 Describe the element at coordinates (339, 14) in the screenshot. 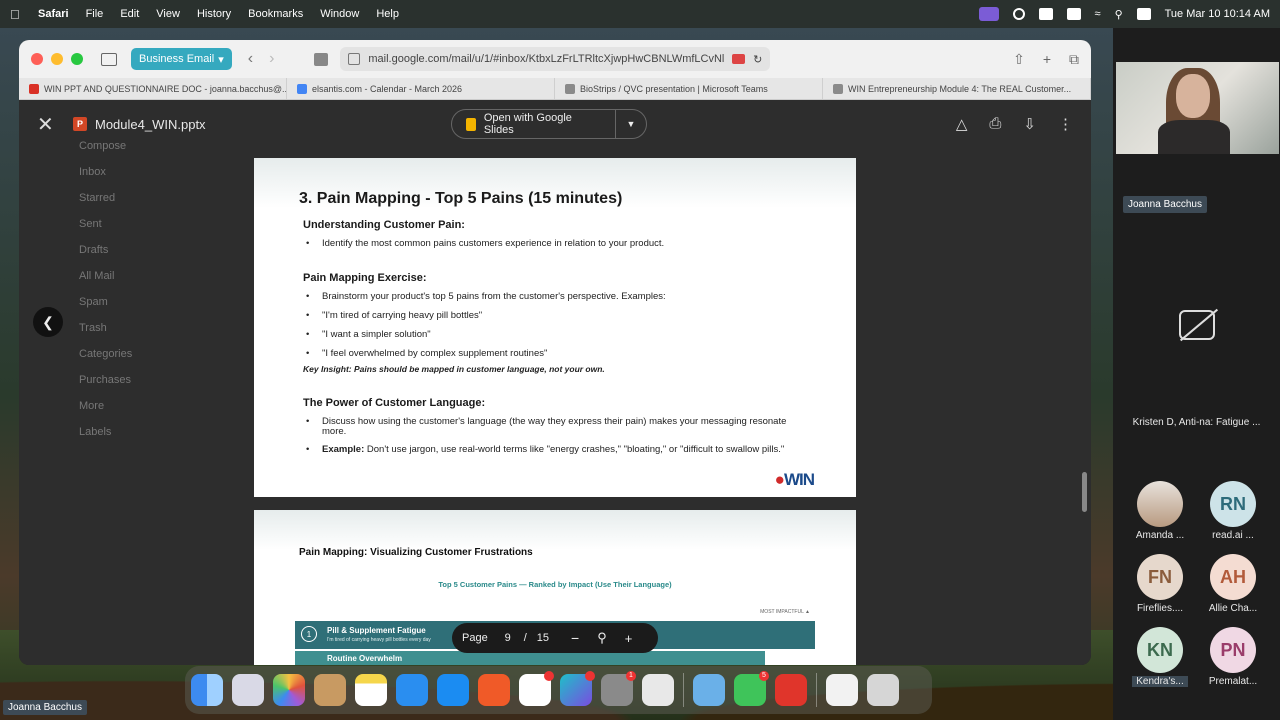

I see `menu-window: Window` at that location.